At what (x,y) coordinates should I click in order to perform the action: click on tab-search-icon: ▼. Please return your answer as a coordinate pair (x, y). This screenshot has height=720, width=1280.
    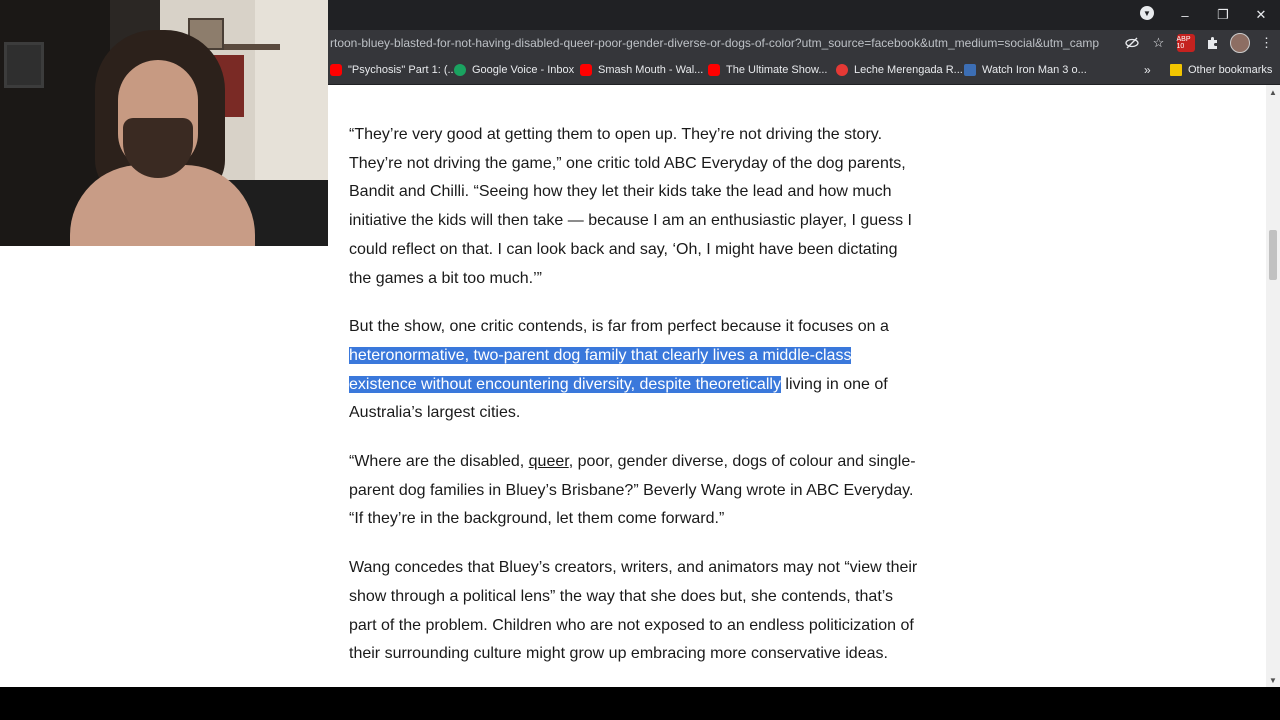
    Looking at the image, I should click on (1147, 13).